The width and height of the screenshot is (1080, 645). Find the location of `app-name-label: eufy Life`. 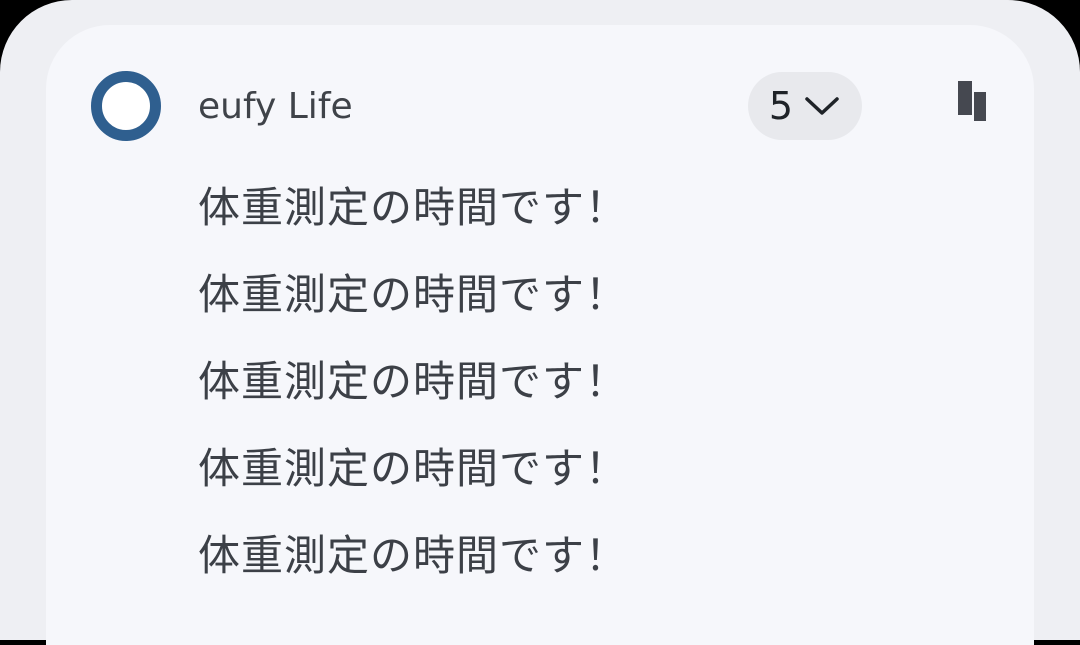

app-name-label: eufy Life is located at coordinates (275, 106).